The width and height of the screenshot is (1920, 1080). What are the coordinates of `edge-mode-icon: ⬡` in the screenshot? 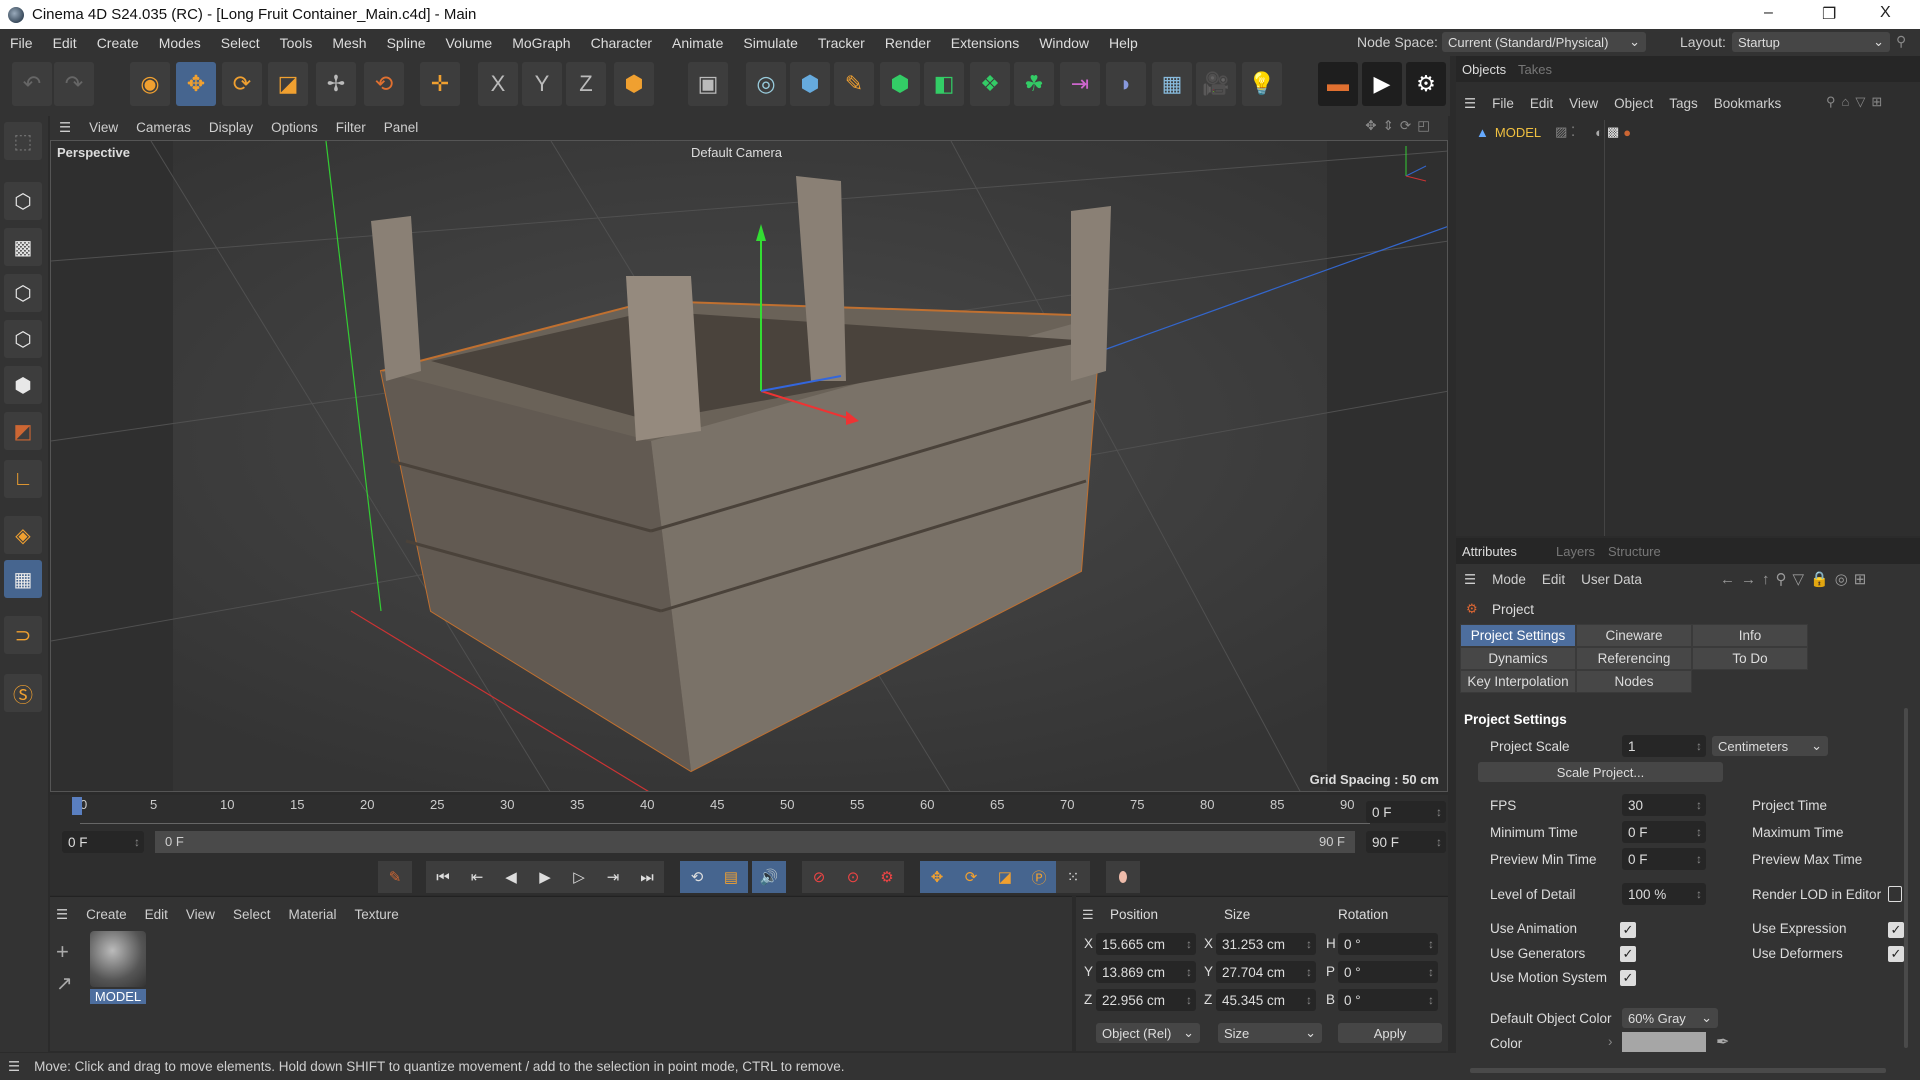 It's located at (23, 339).